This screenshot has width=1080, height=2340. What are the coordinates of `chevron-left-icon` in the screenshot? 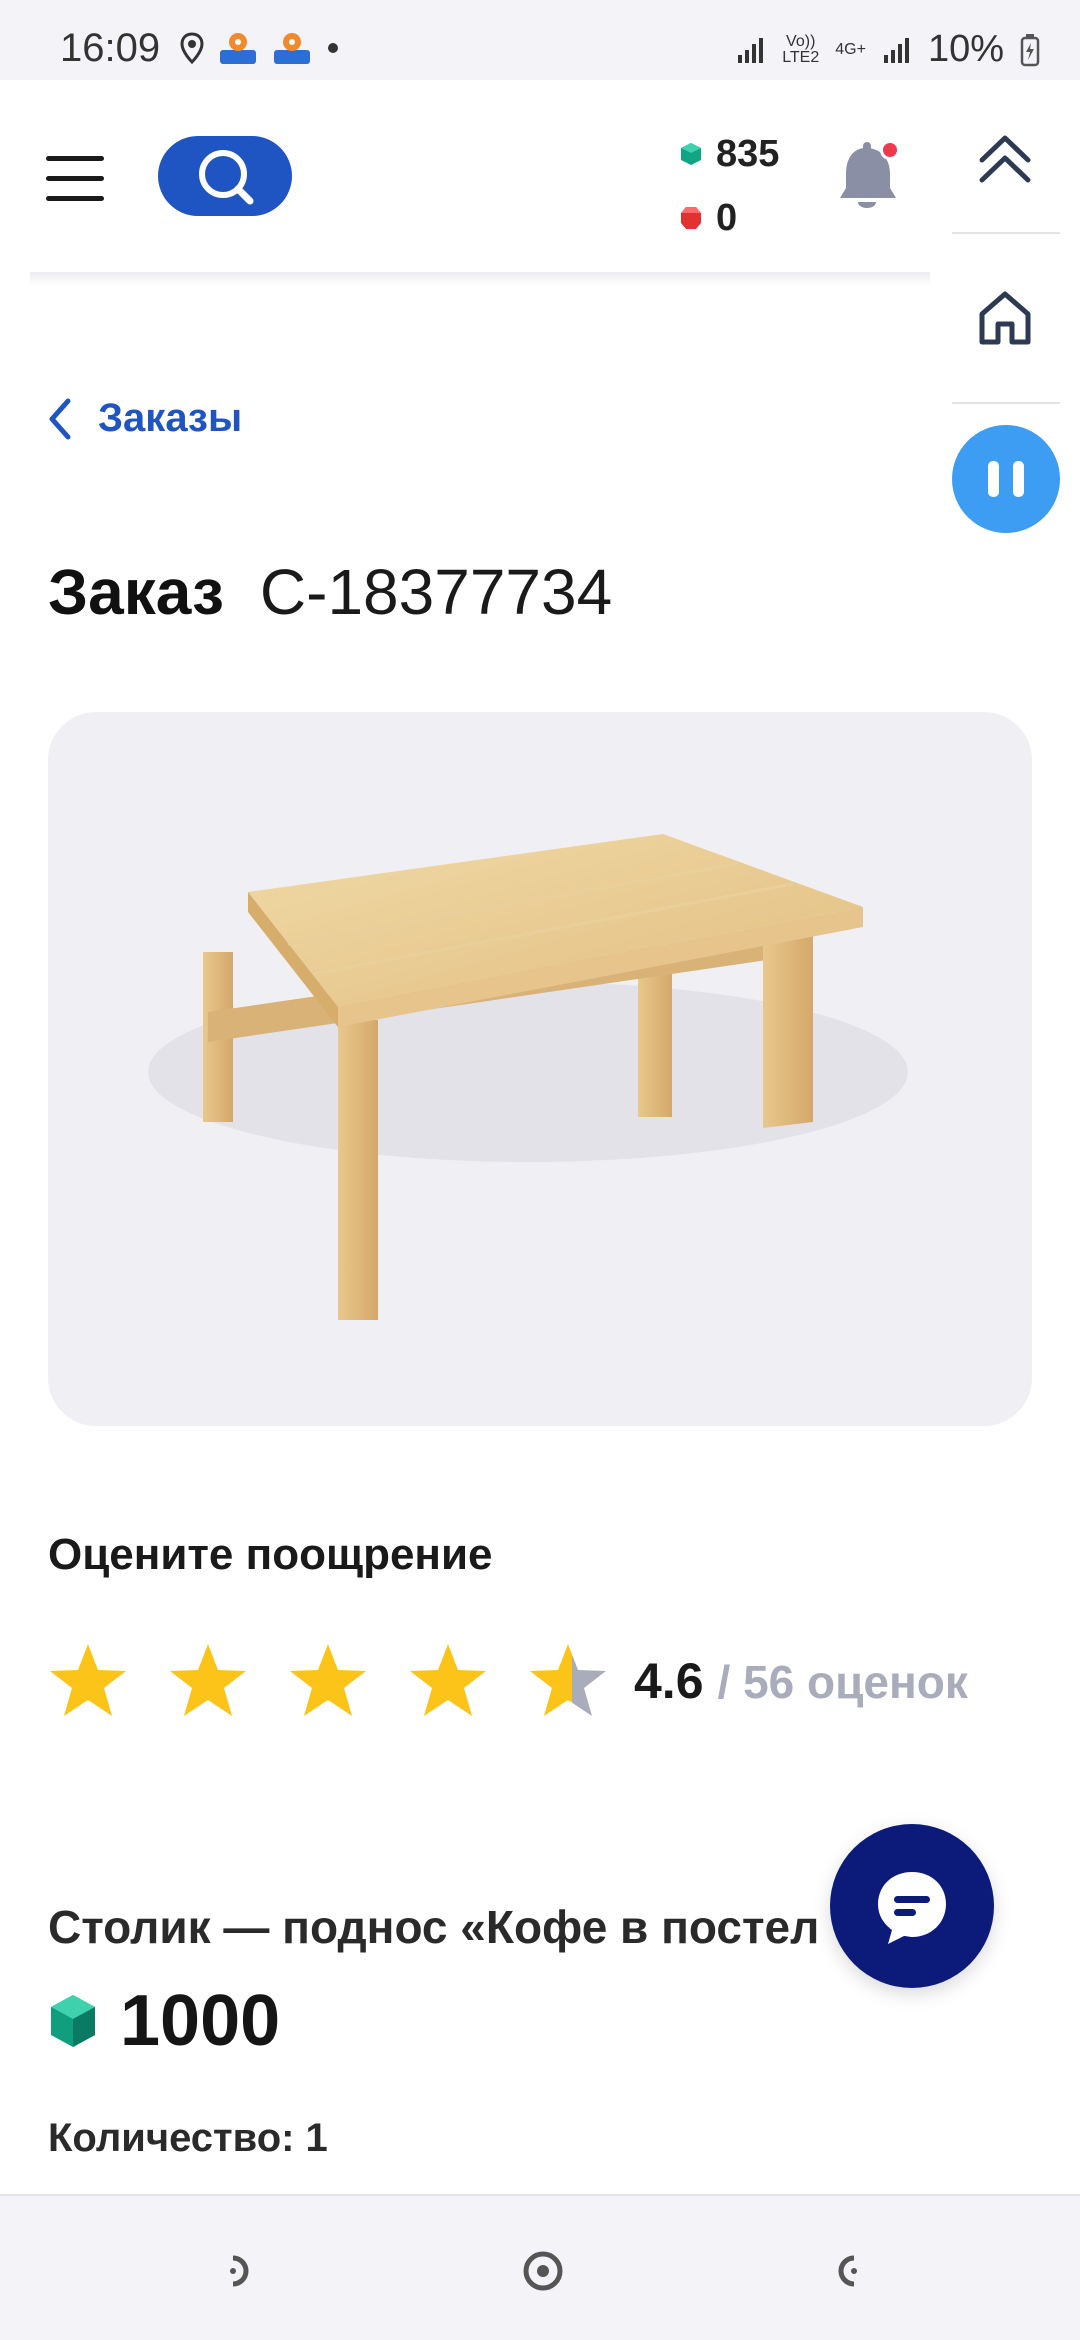 It's located at (60, 418).